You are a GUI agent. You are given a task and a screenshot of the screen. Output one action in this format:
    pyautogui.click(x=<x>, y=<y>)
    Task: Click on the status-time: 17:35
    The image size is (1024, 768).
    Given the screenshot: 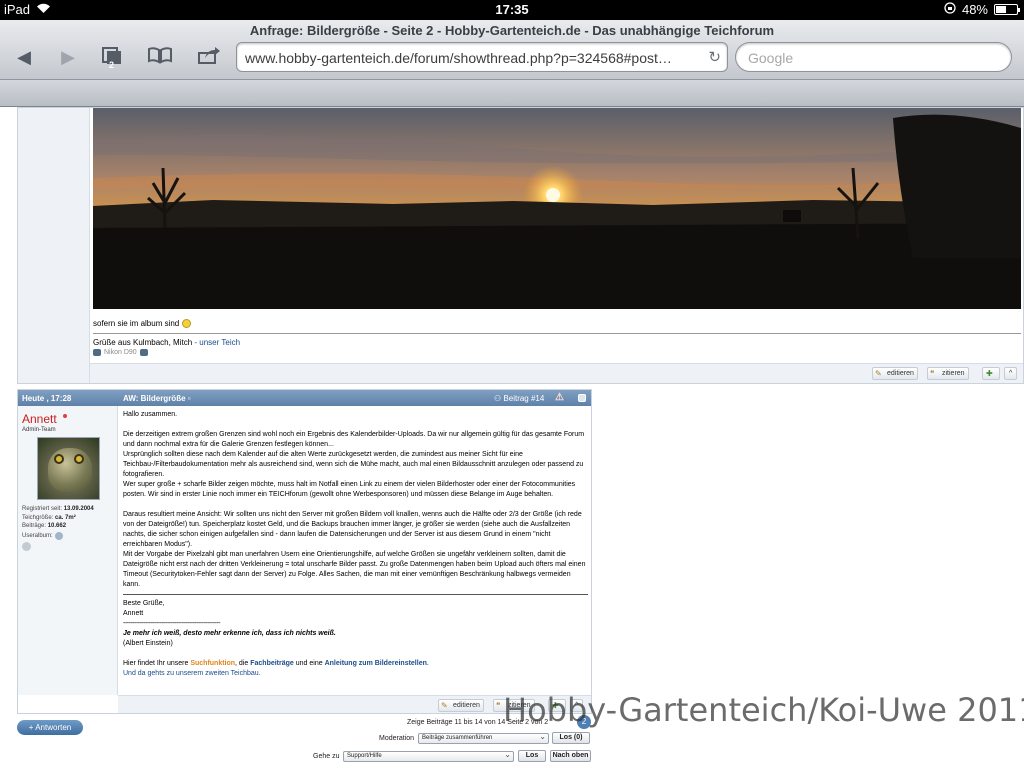 What is the action you would take?
    pyautogui.click(x=512, y=9)
    